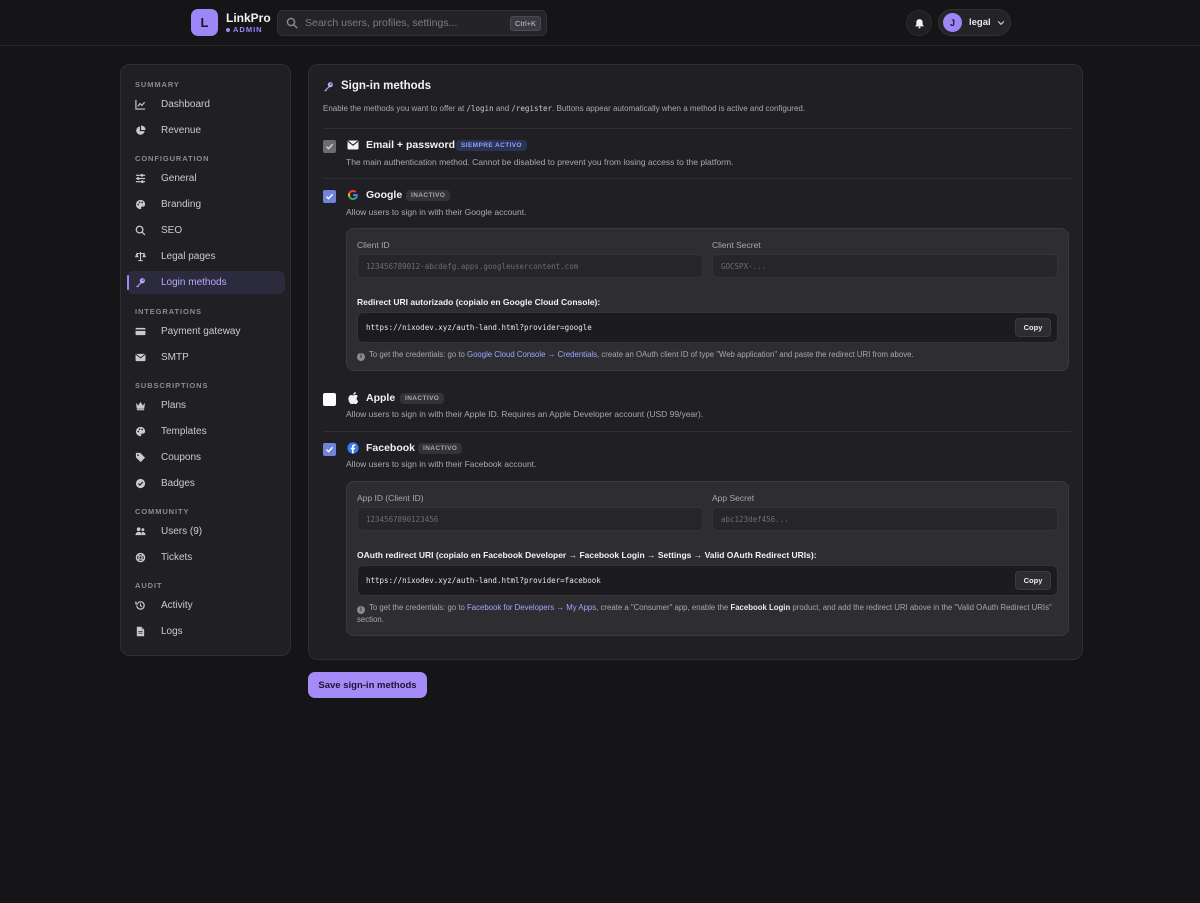  Describe the element at coordinates (206, 104) in the screenshot. I see `sidebar-item-dashboard: Dashboard` at that location.